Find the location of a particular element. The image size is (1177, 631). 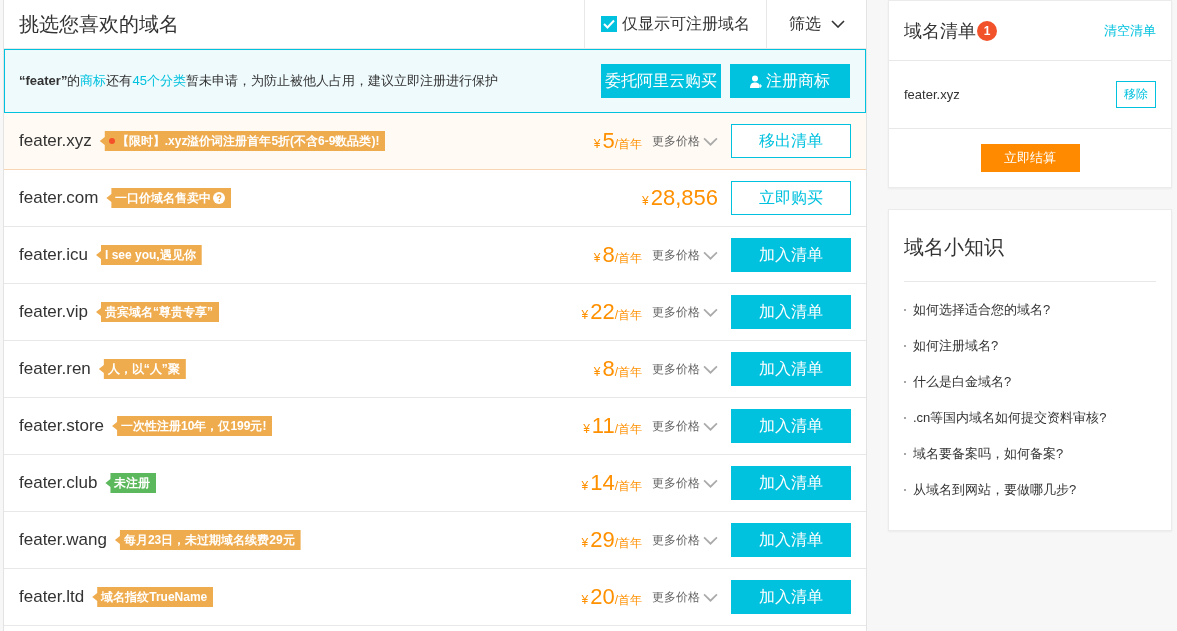

checkbox is located at coordinates (609, 24).